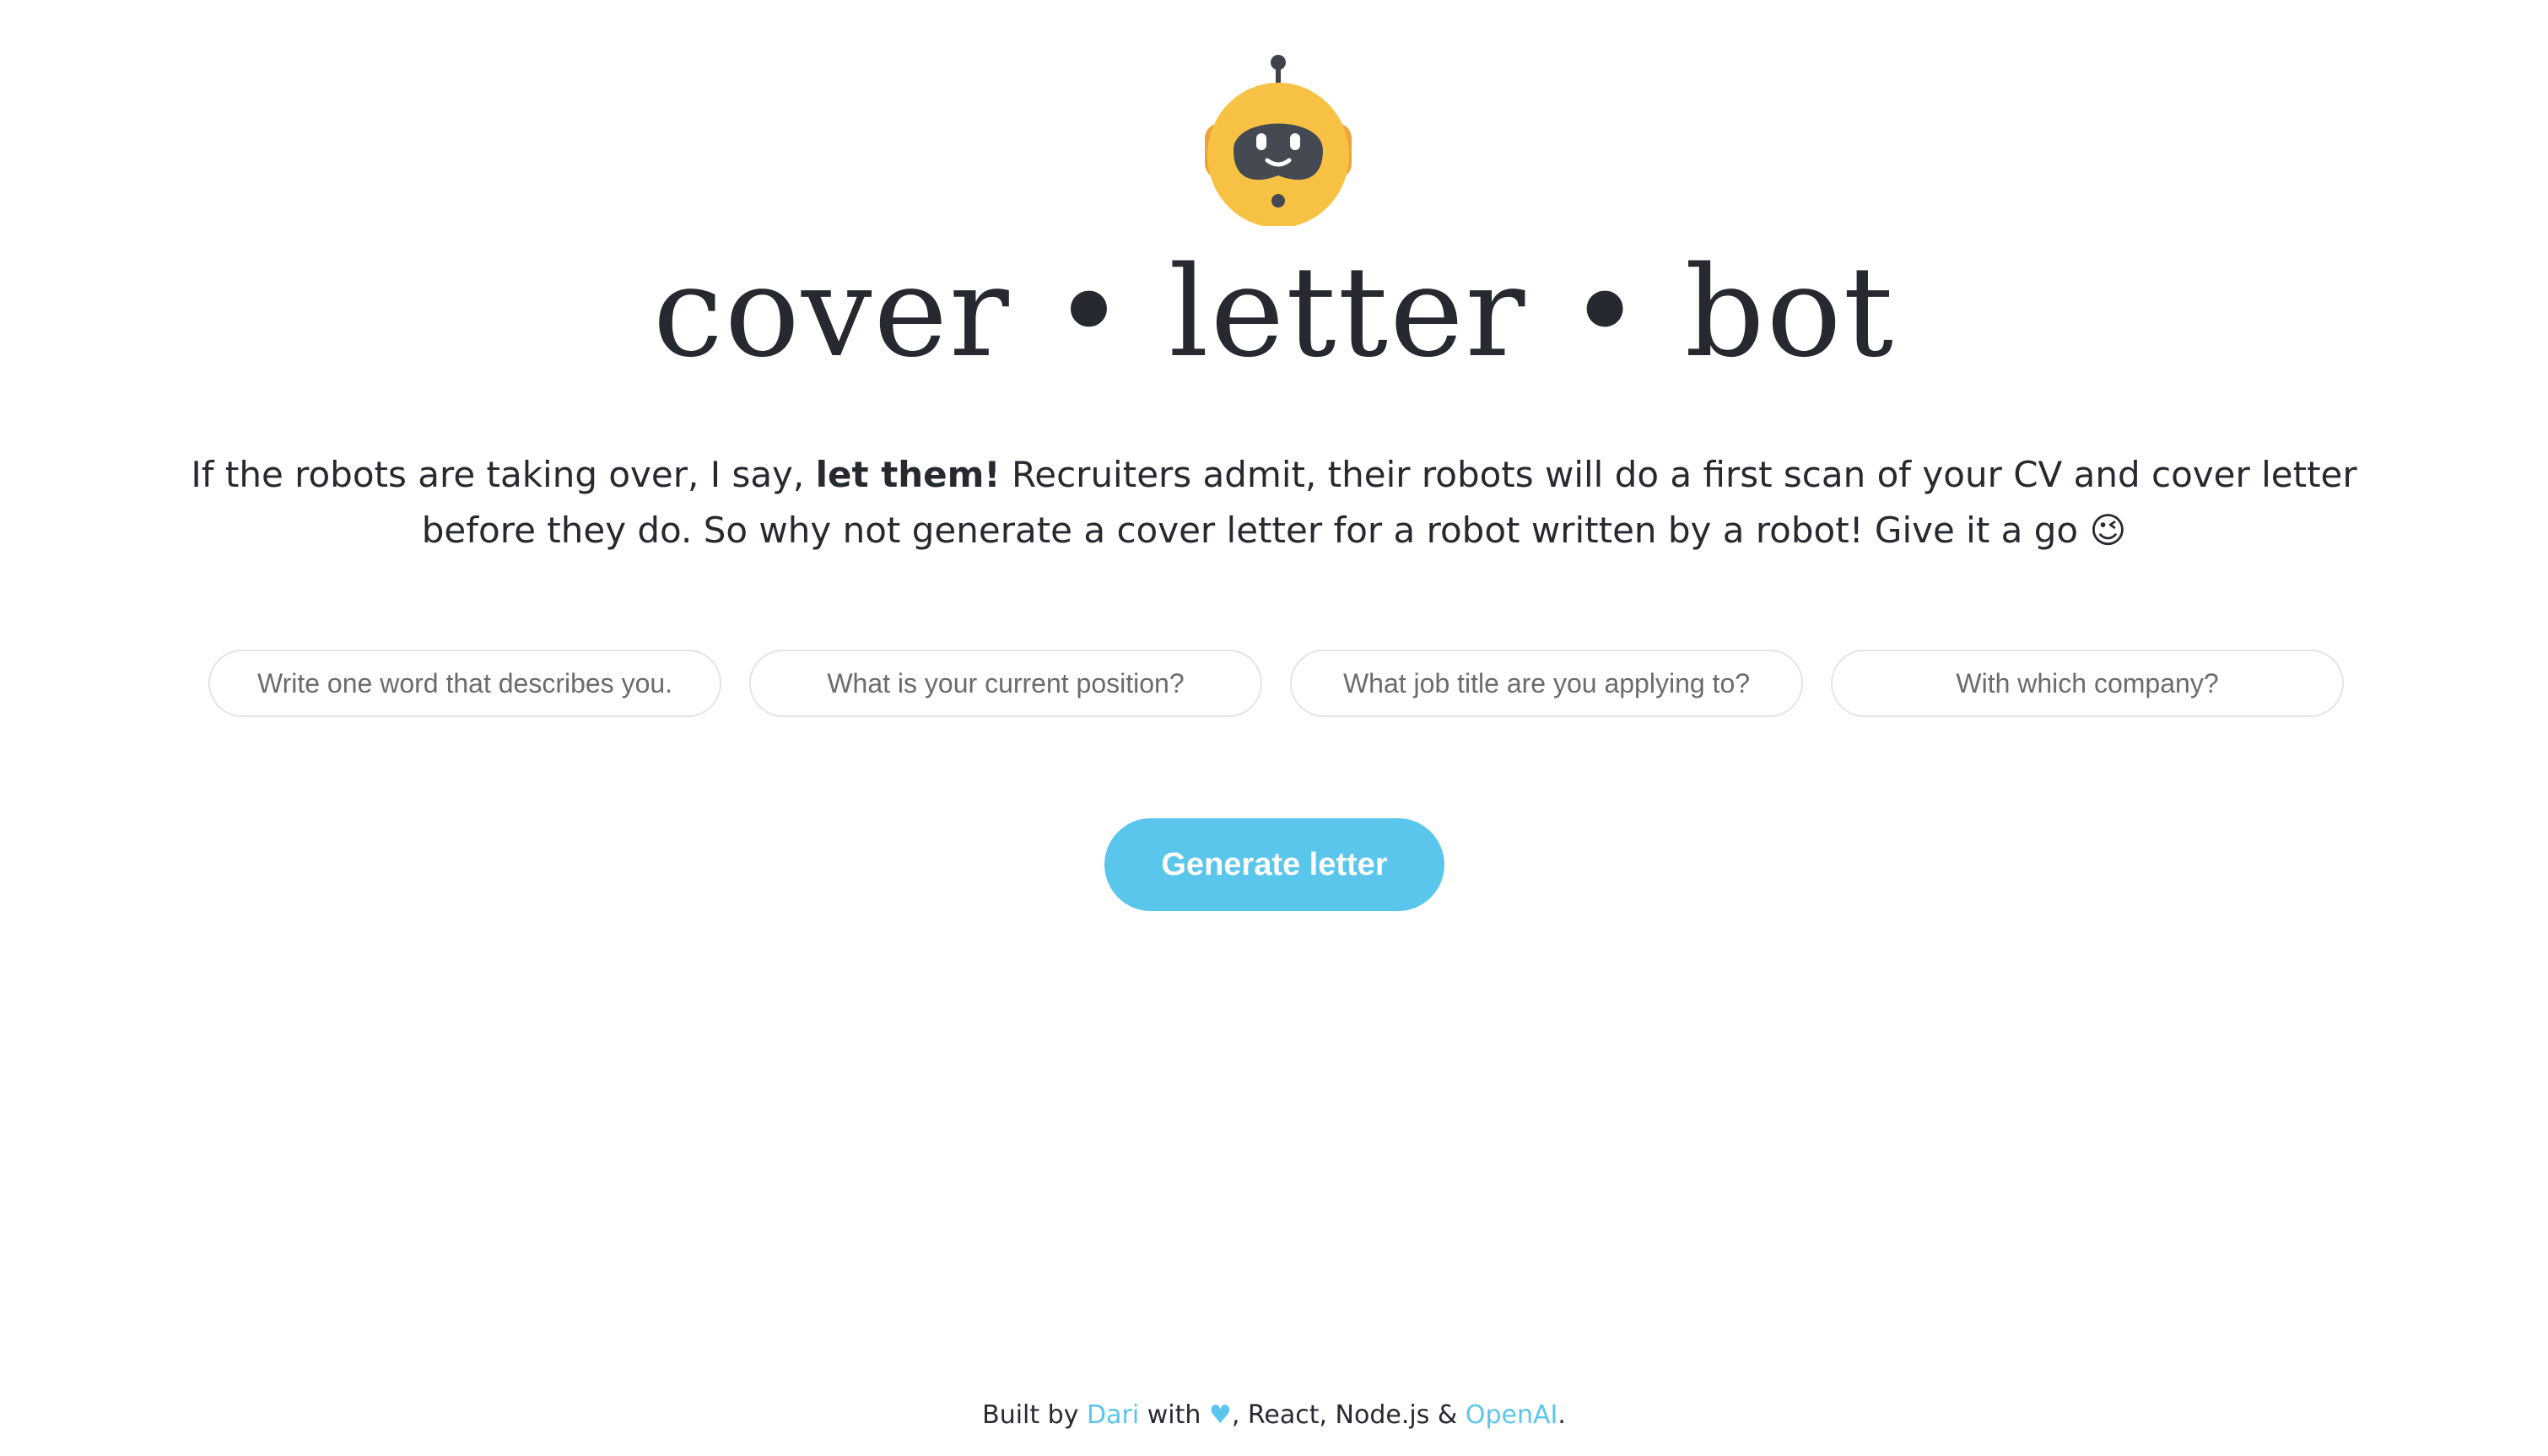 The height and width of the screenshot is (1456, 2548). I want to click on heart-icon: ♥, so click(1220, 1415).